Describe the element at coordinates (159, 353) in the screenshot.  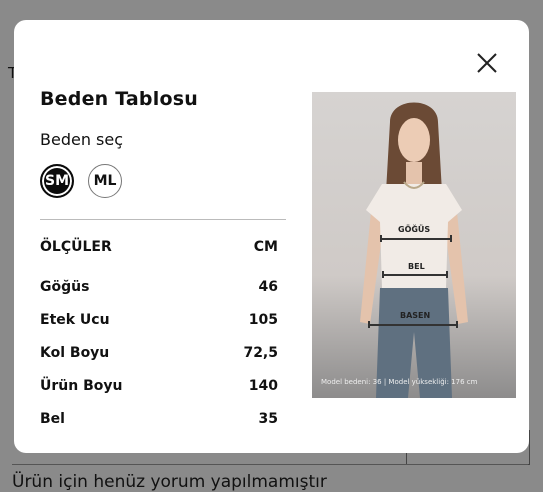
I see `table-row: Kol Boyu 72,5` at that location.